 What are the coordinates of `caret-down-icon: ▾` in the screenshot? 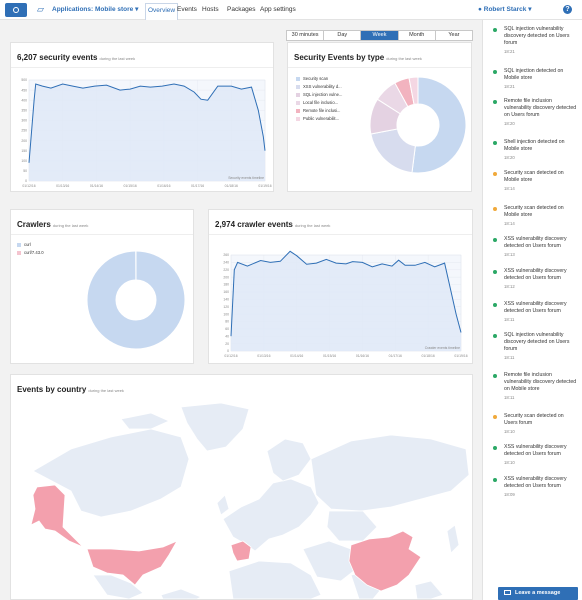 It's located at (137, 9).